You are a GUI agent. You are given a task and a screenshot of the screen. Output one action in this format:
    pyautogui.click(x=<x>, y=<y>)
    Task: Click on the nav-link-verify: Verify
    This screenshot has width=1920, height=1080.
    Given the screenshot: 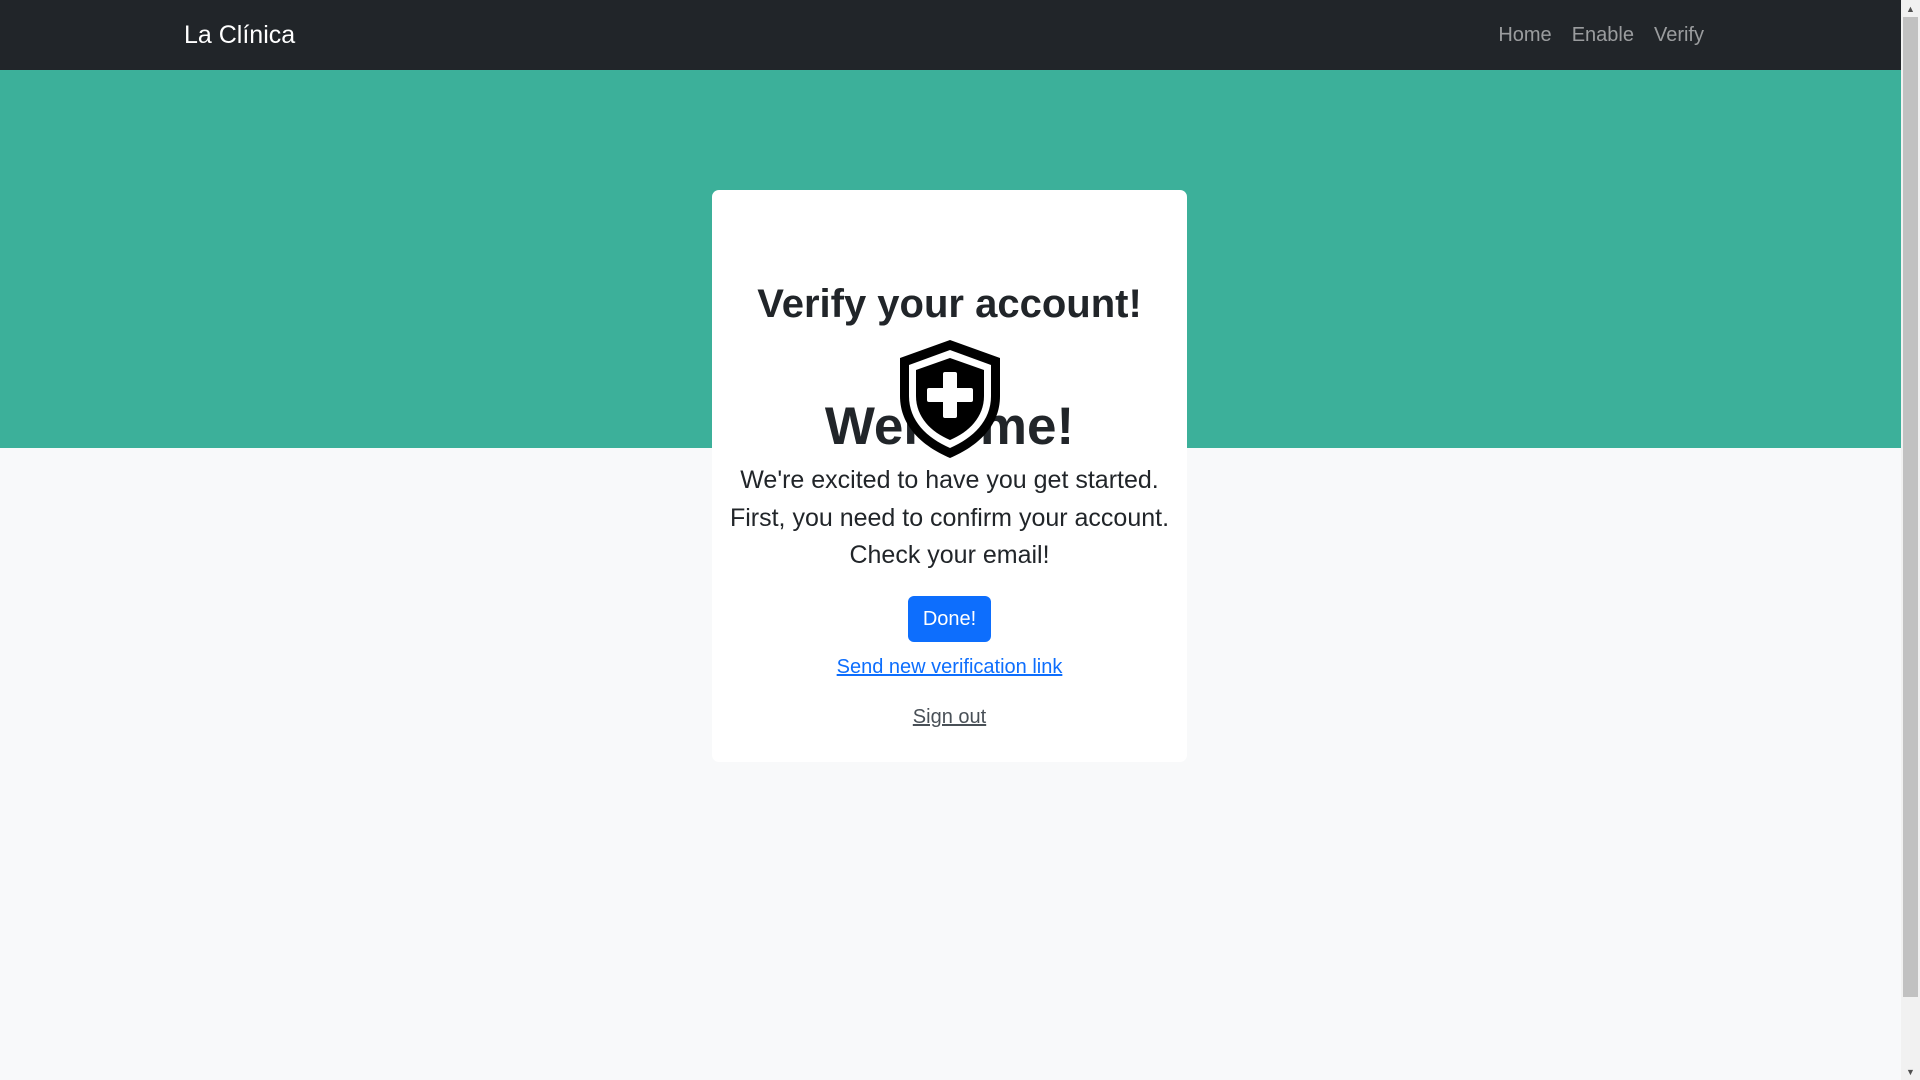 What is the action you would take?
    pyautogui.click(x=1679, y=35)
    